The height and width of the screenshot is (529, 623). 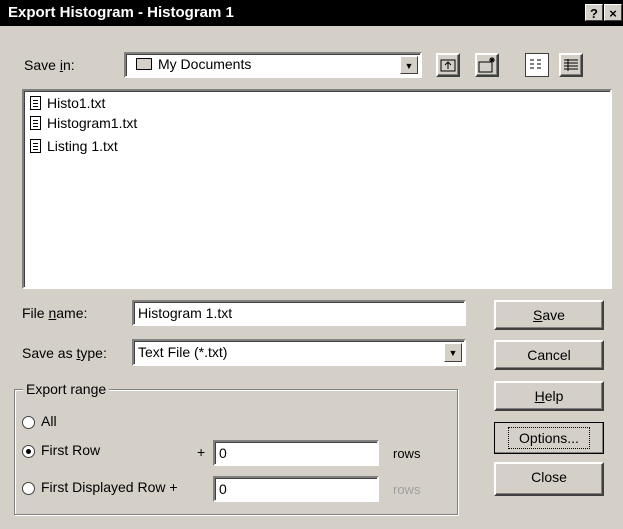 I want to click on details-view-icon, so click(x=571, y=65).